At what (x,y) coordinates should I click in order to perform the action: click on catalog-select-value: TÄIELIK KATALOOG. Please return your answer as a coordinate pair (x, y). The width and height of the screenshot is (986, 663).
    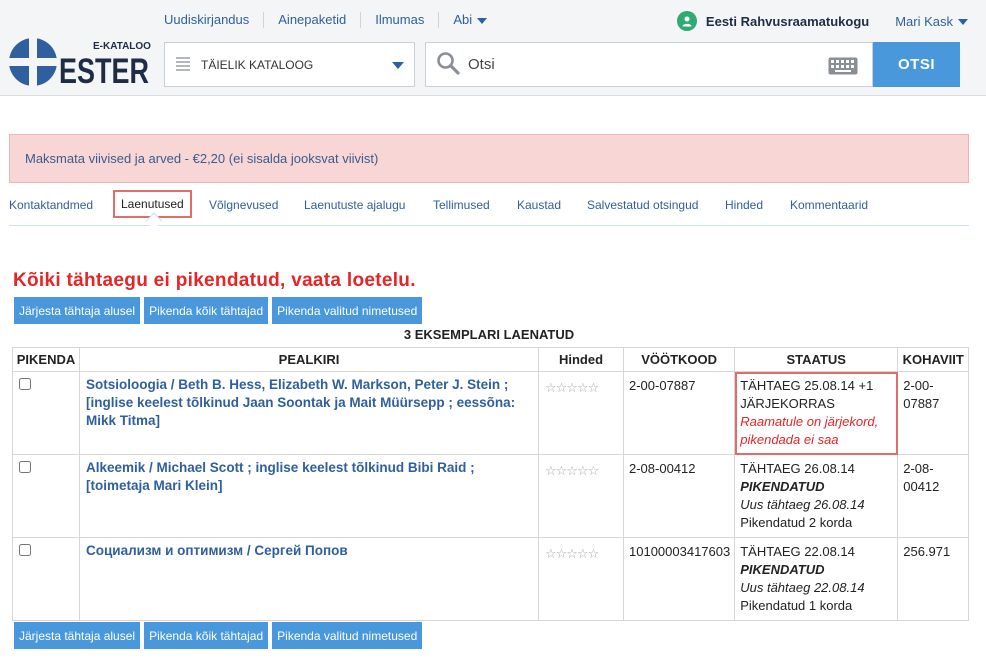
    Looking at the image, I should click on (257, 64).